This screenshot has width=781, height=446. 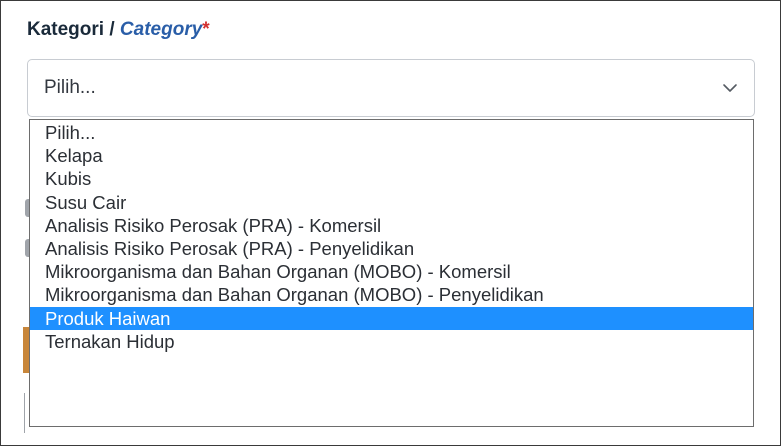 I want to click on dropdown-option: Ternakan Hidup, so click(x=391, y=341).